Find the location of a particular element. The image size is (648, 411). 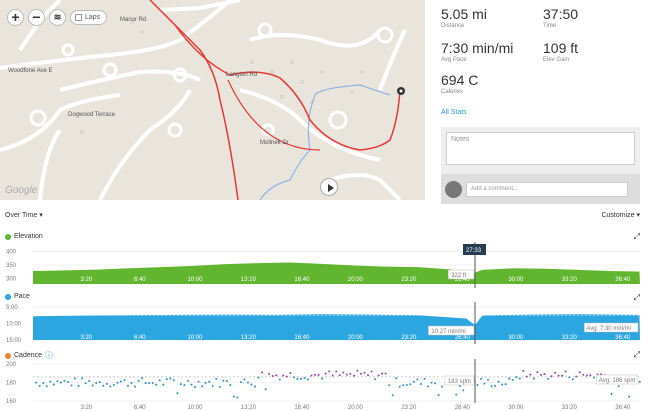

stat-elev: 109 ft Elev Gain is located at coordinates (560, 51).